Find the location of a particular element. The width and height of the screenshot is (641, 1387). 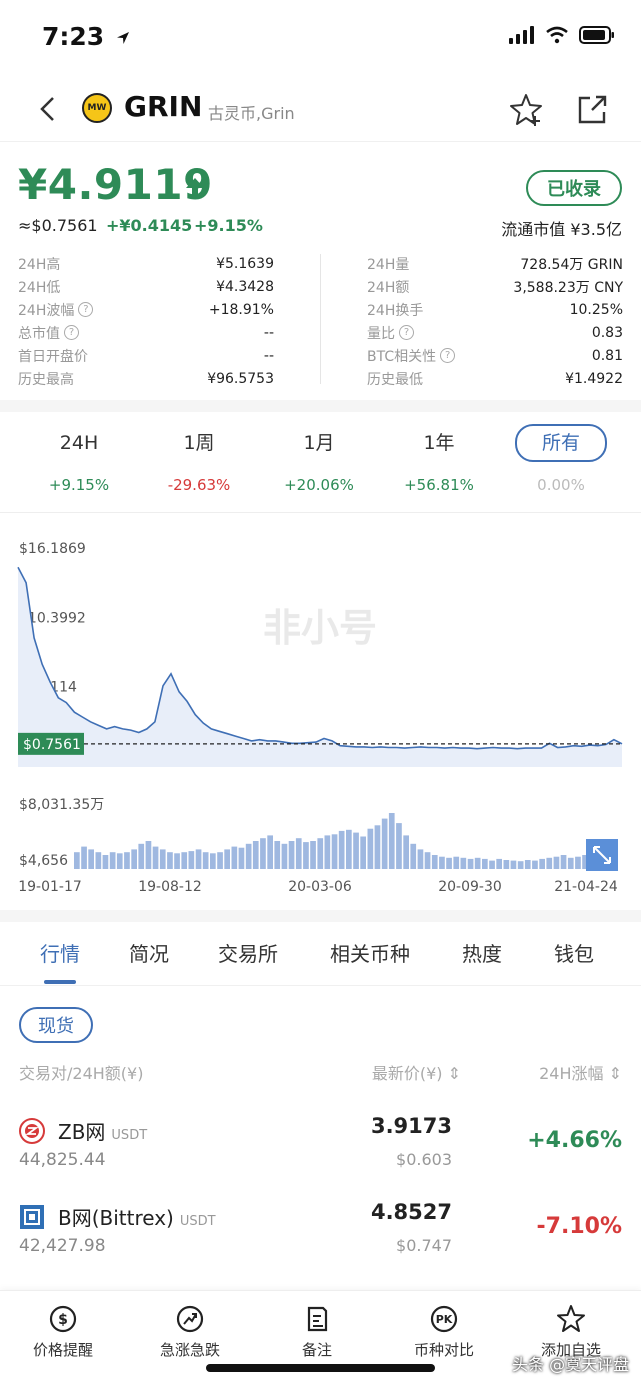

header-change-sort: 24H涨幅 ⇕ is located at coordinates (580, 1072).